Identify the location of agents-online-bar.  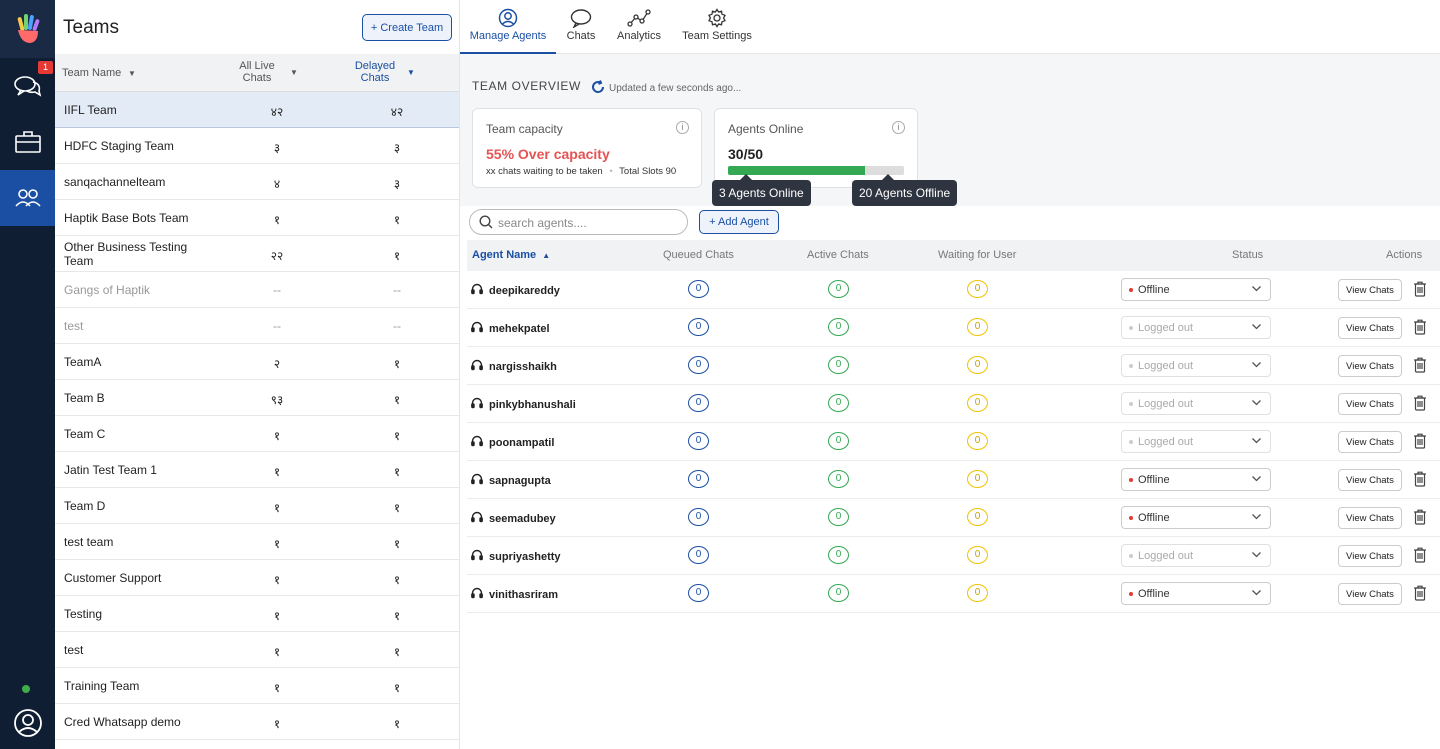
(816, 170).